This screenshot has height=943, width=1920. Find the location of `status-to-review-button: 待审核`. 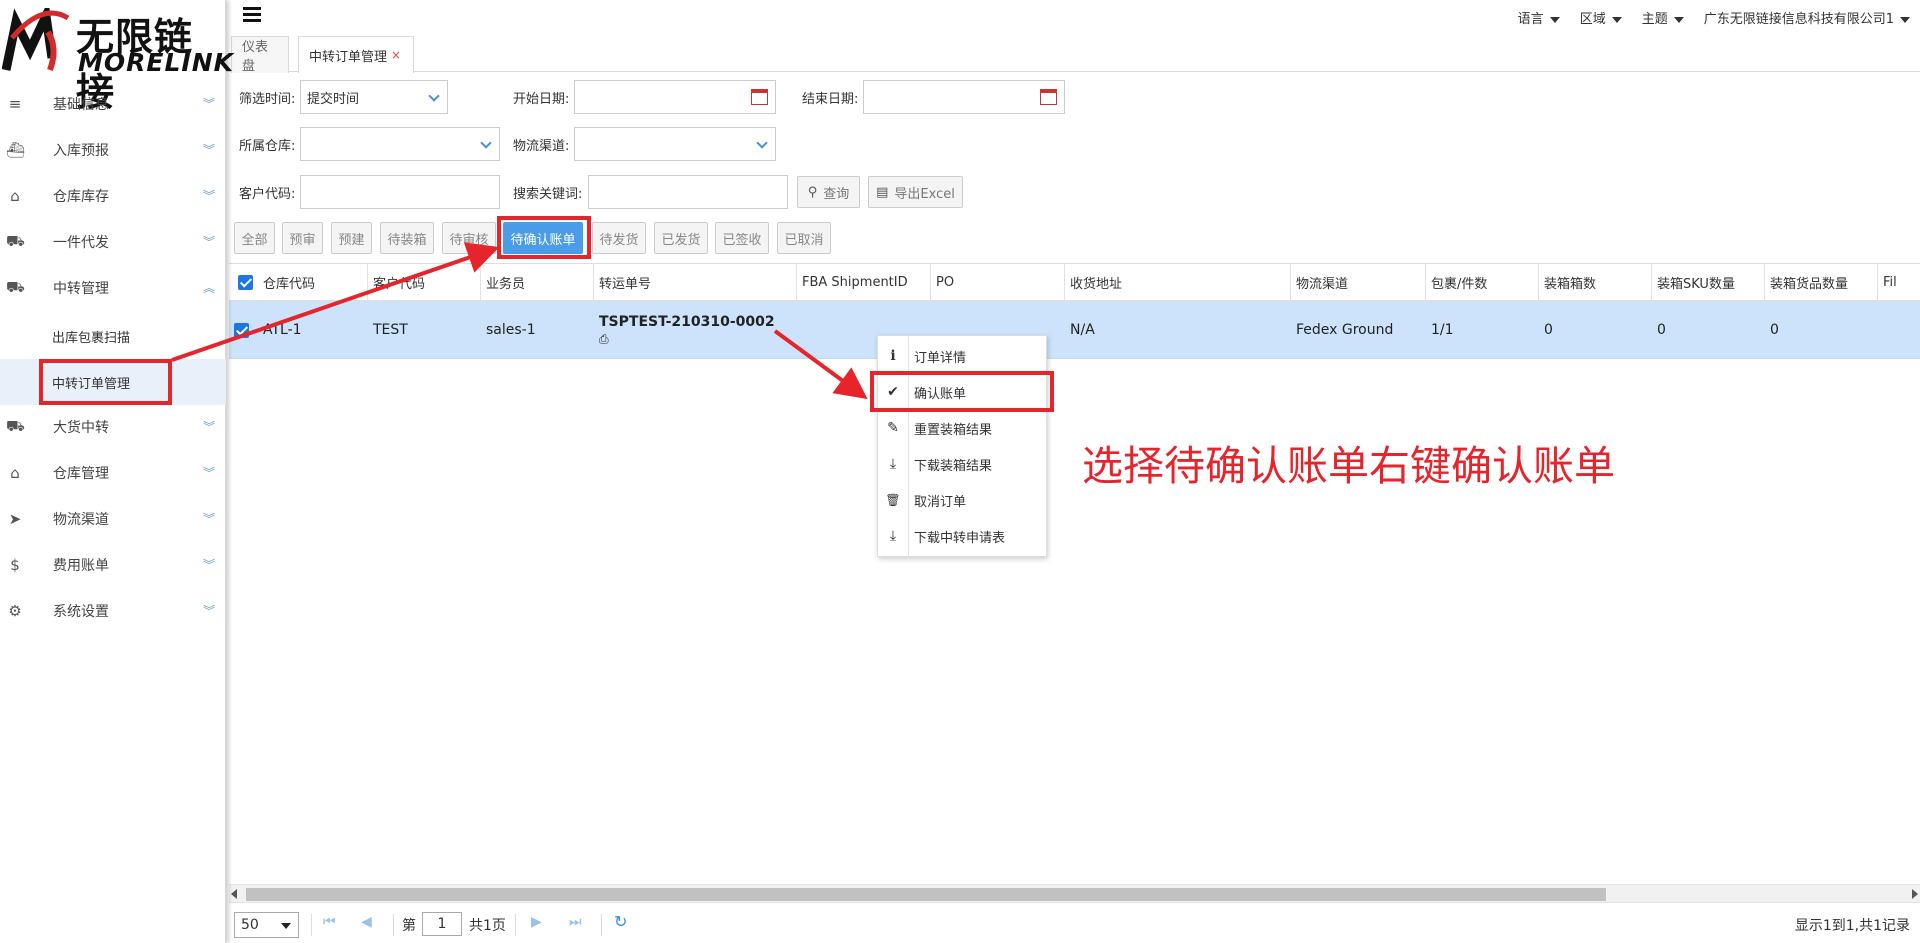

status-to-review-button: 待审核 is located at coordinates (469, 238).